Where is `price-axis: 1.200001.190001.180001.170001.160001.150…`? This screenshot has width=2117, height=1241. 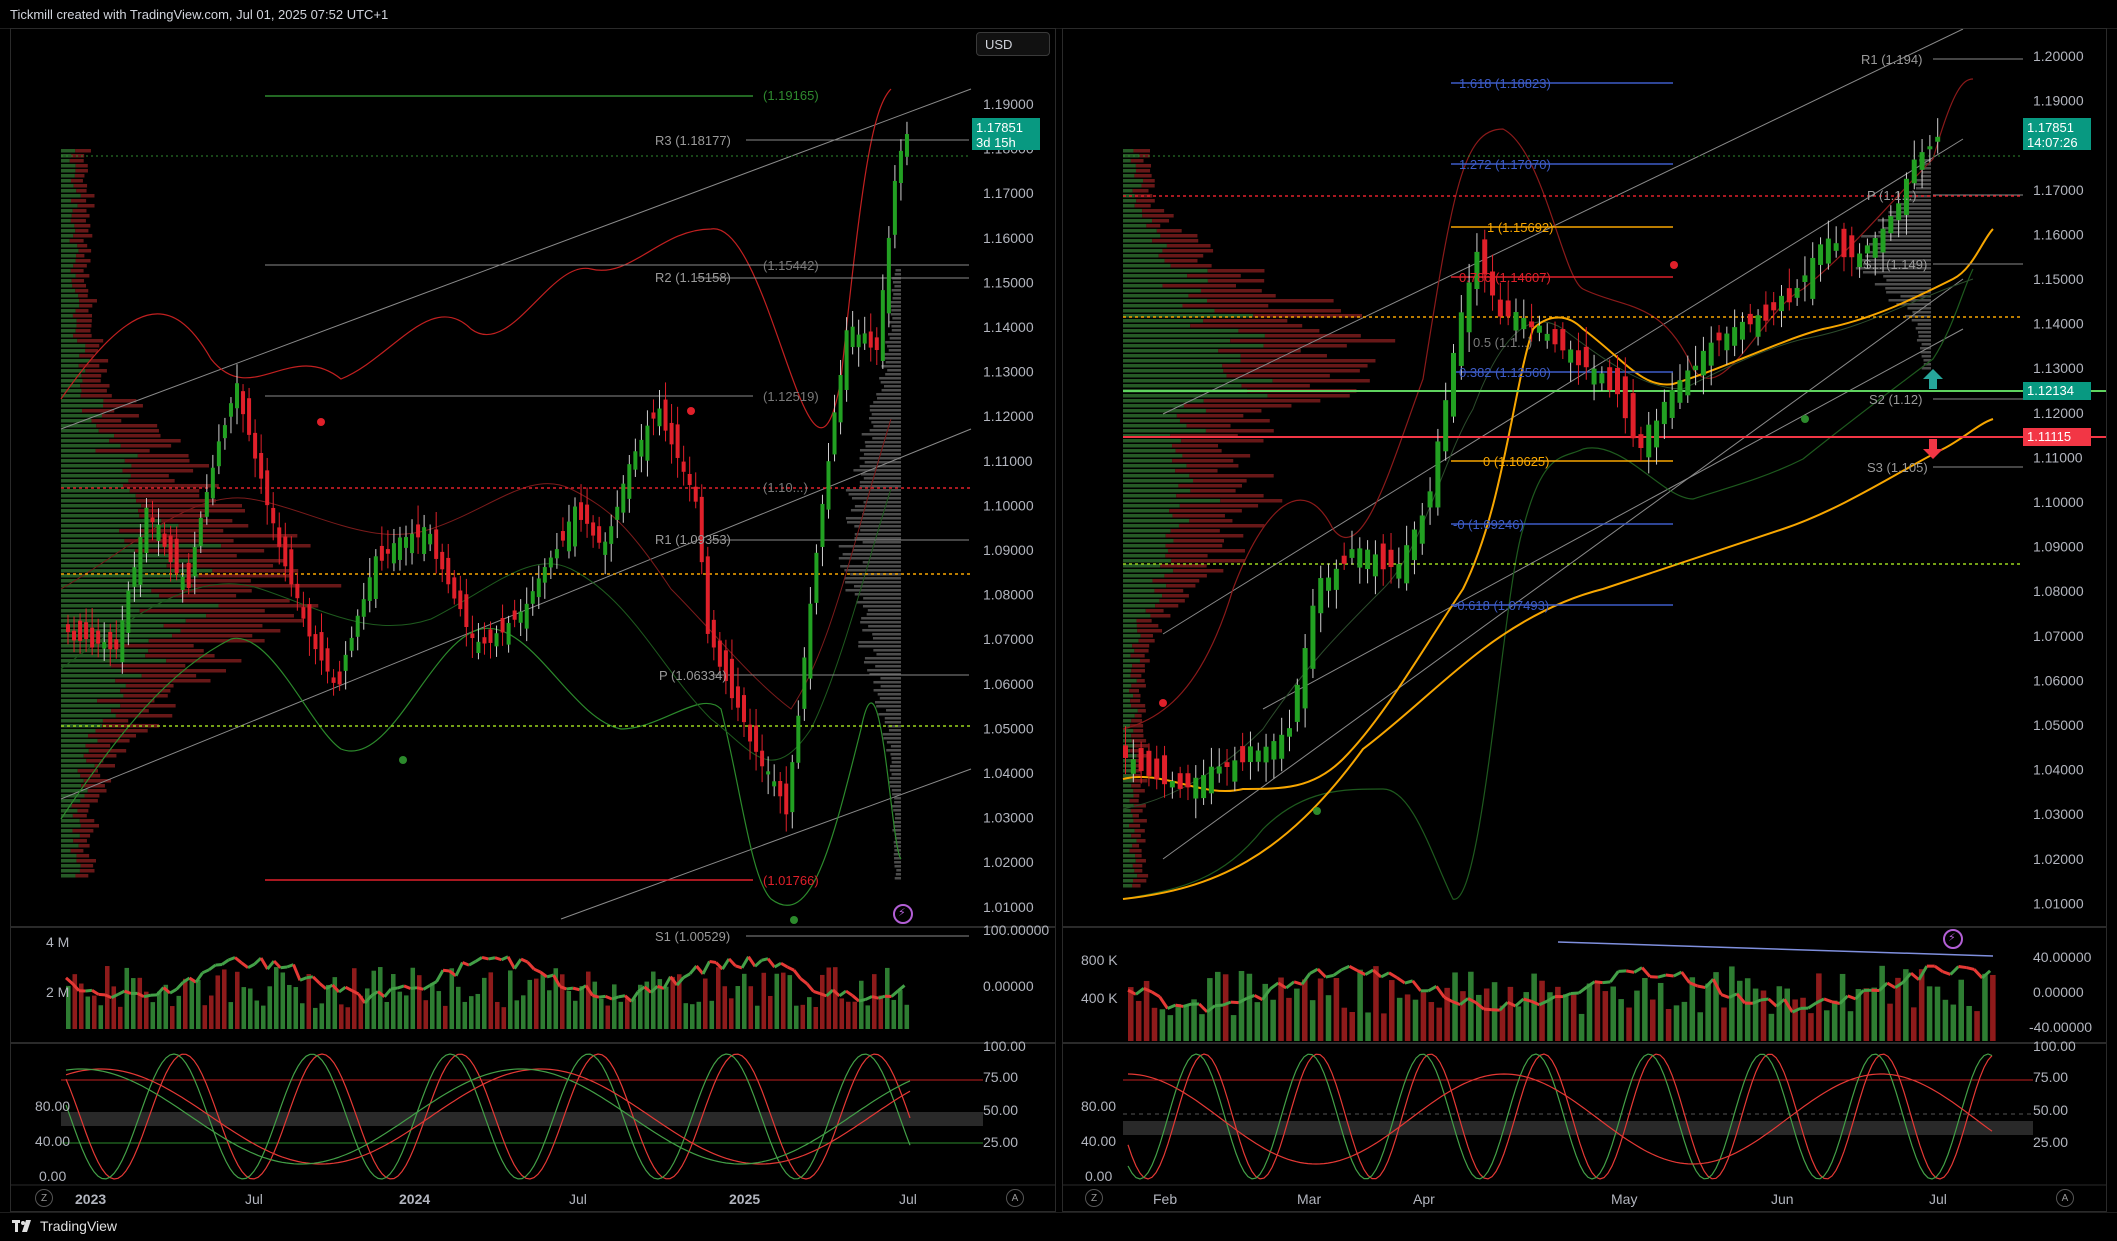 price-axis: 1.200001.190001.180001.170001.160001.150… is located at coordinates (2058, 479).